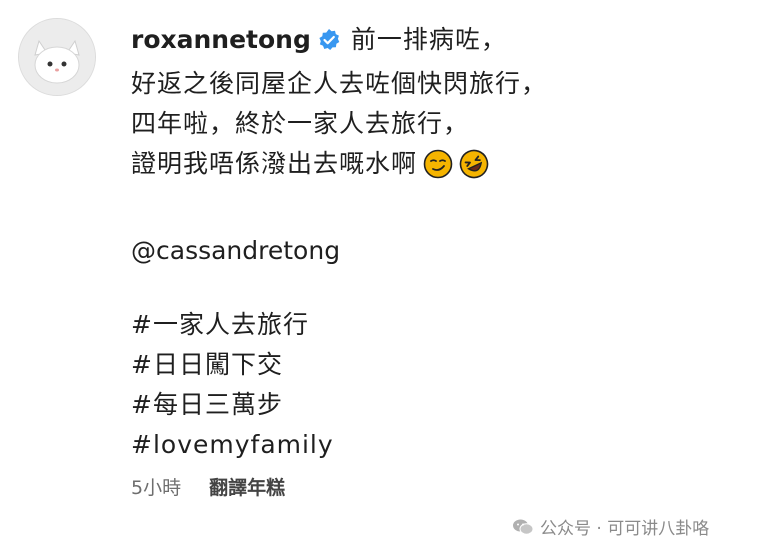 This screenshot has width=781, height=559. What do you see at coordinates (474, 170) in the screenshot?
I see `rolling-on-floor-laughing-icon` at bounding box center [474, 170].